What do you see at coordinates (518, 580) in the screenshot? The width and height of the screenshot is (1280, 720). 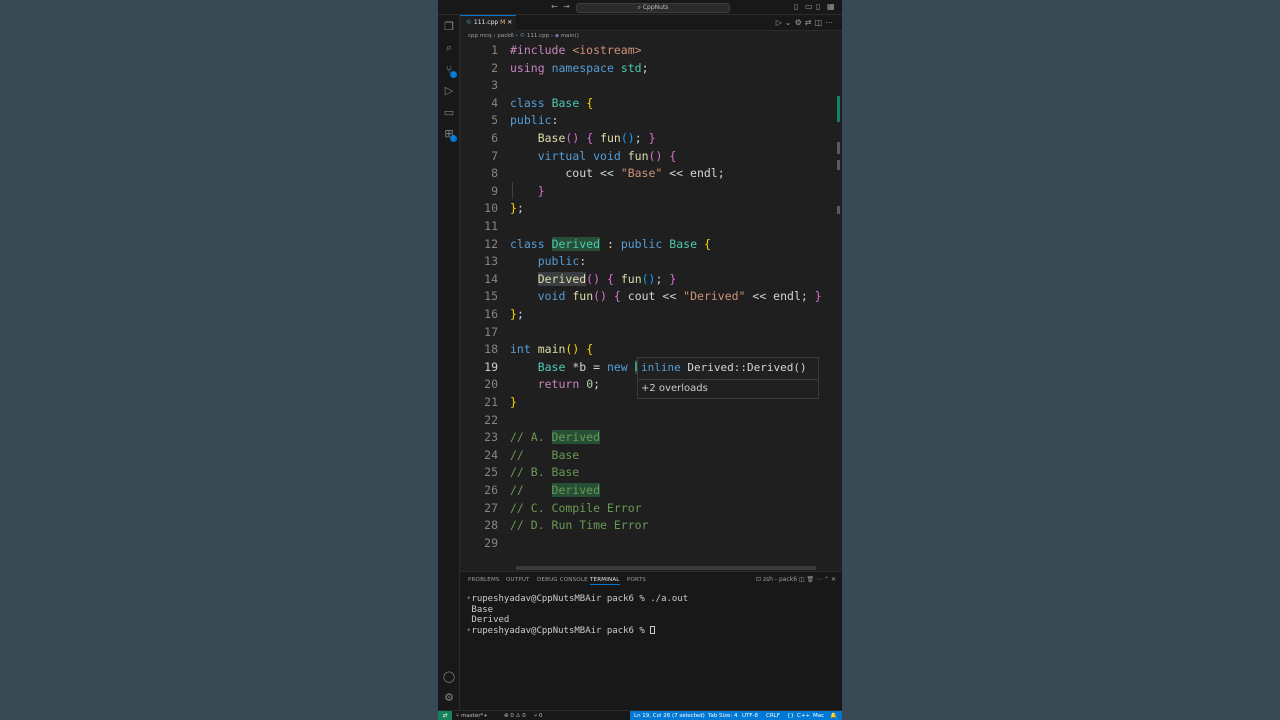 I see `tab-output: OUTPUT` at bounding box center [518, 580].